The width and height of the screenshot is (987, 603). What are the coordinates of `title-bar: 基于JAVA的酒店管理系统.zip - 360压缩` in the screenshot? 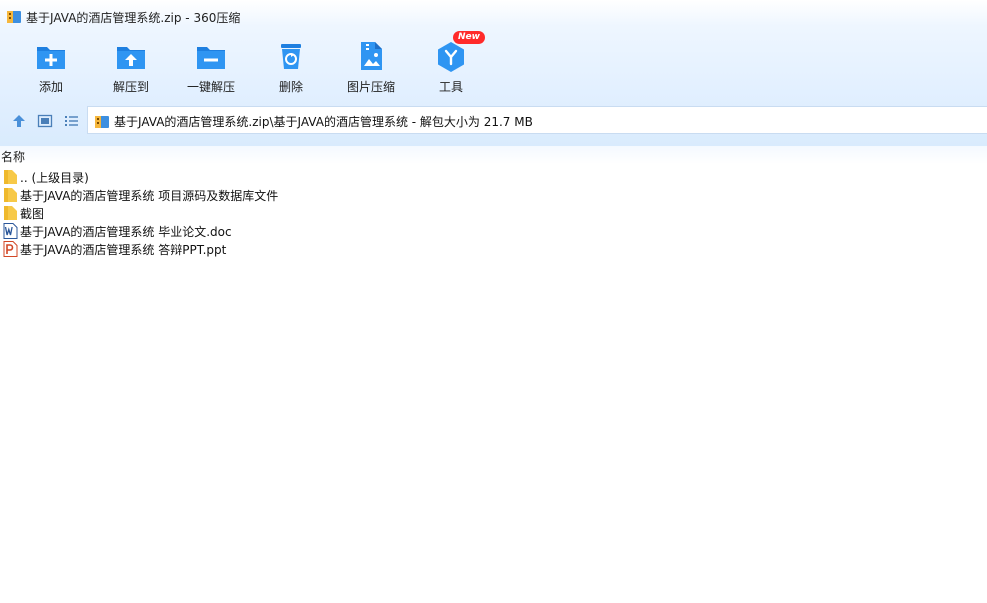 It's located at (493, 17).